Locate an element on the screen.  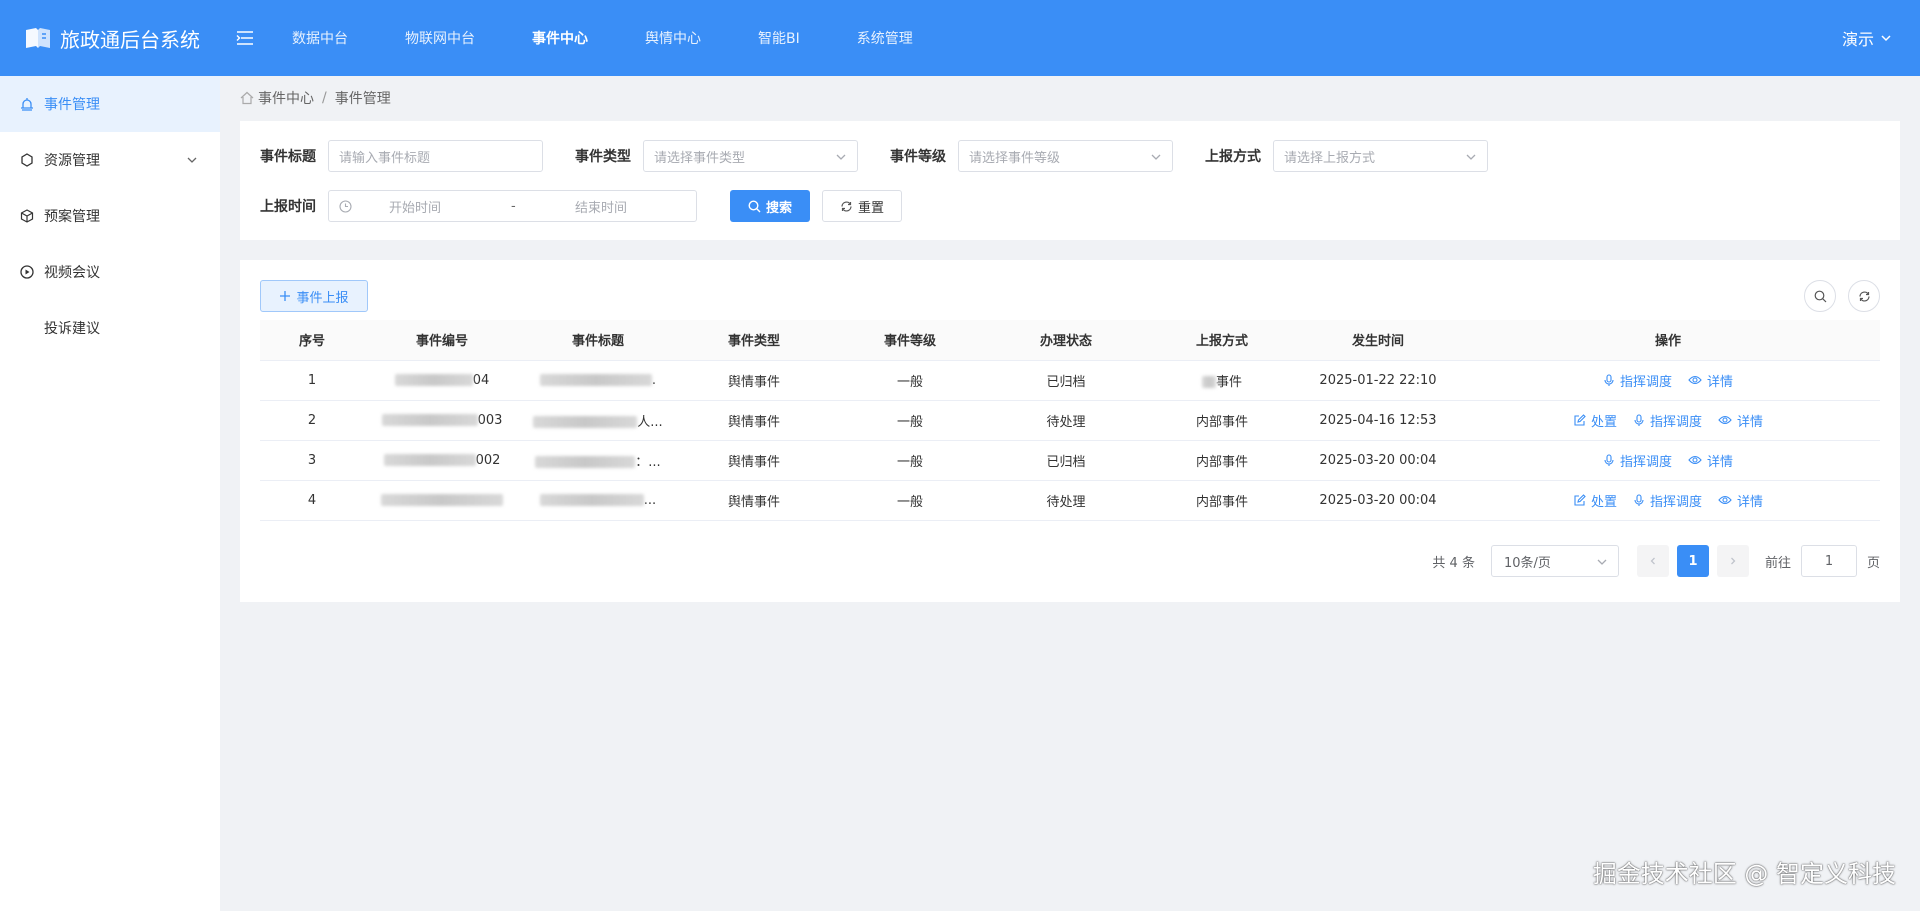
goto-page-input is located at coordinates (1828, 561).